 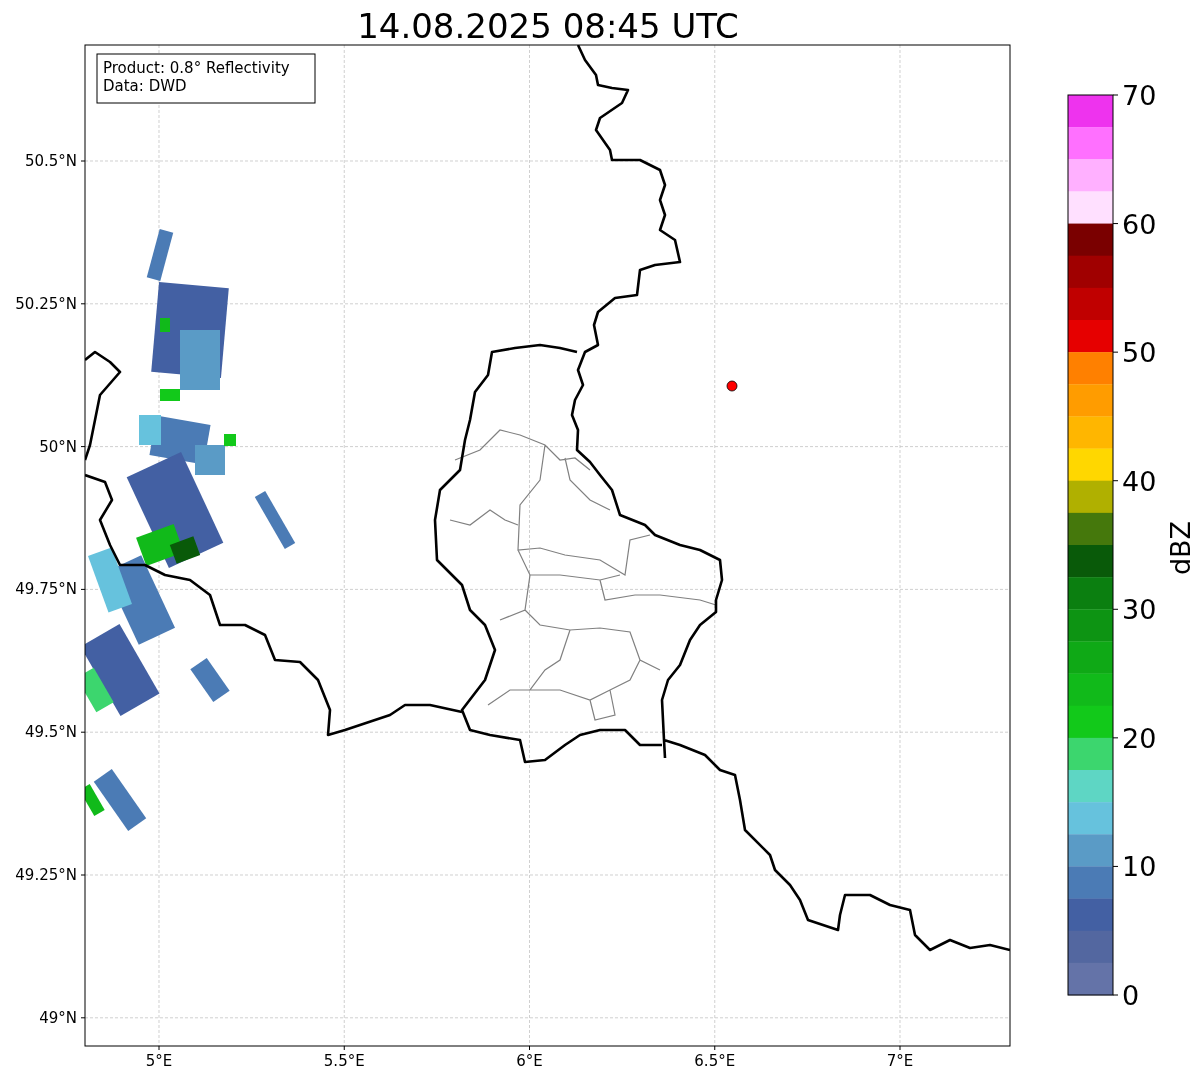 I want to click on colorbar-tick-label: 0, so click(x=1131, y=995).